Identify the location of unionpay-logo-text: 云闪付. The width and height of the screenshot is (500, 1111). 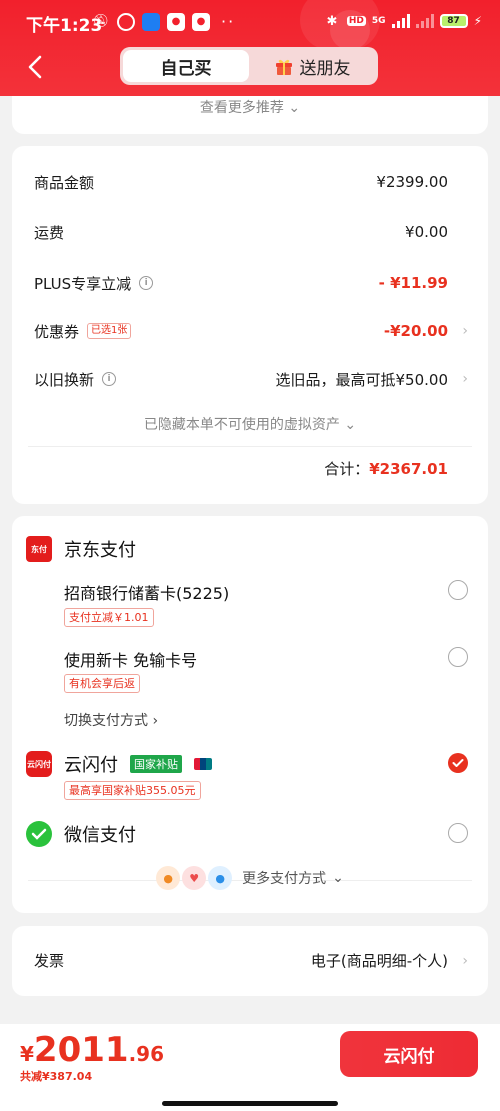
(39, 764).